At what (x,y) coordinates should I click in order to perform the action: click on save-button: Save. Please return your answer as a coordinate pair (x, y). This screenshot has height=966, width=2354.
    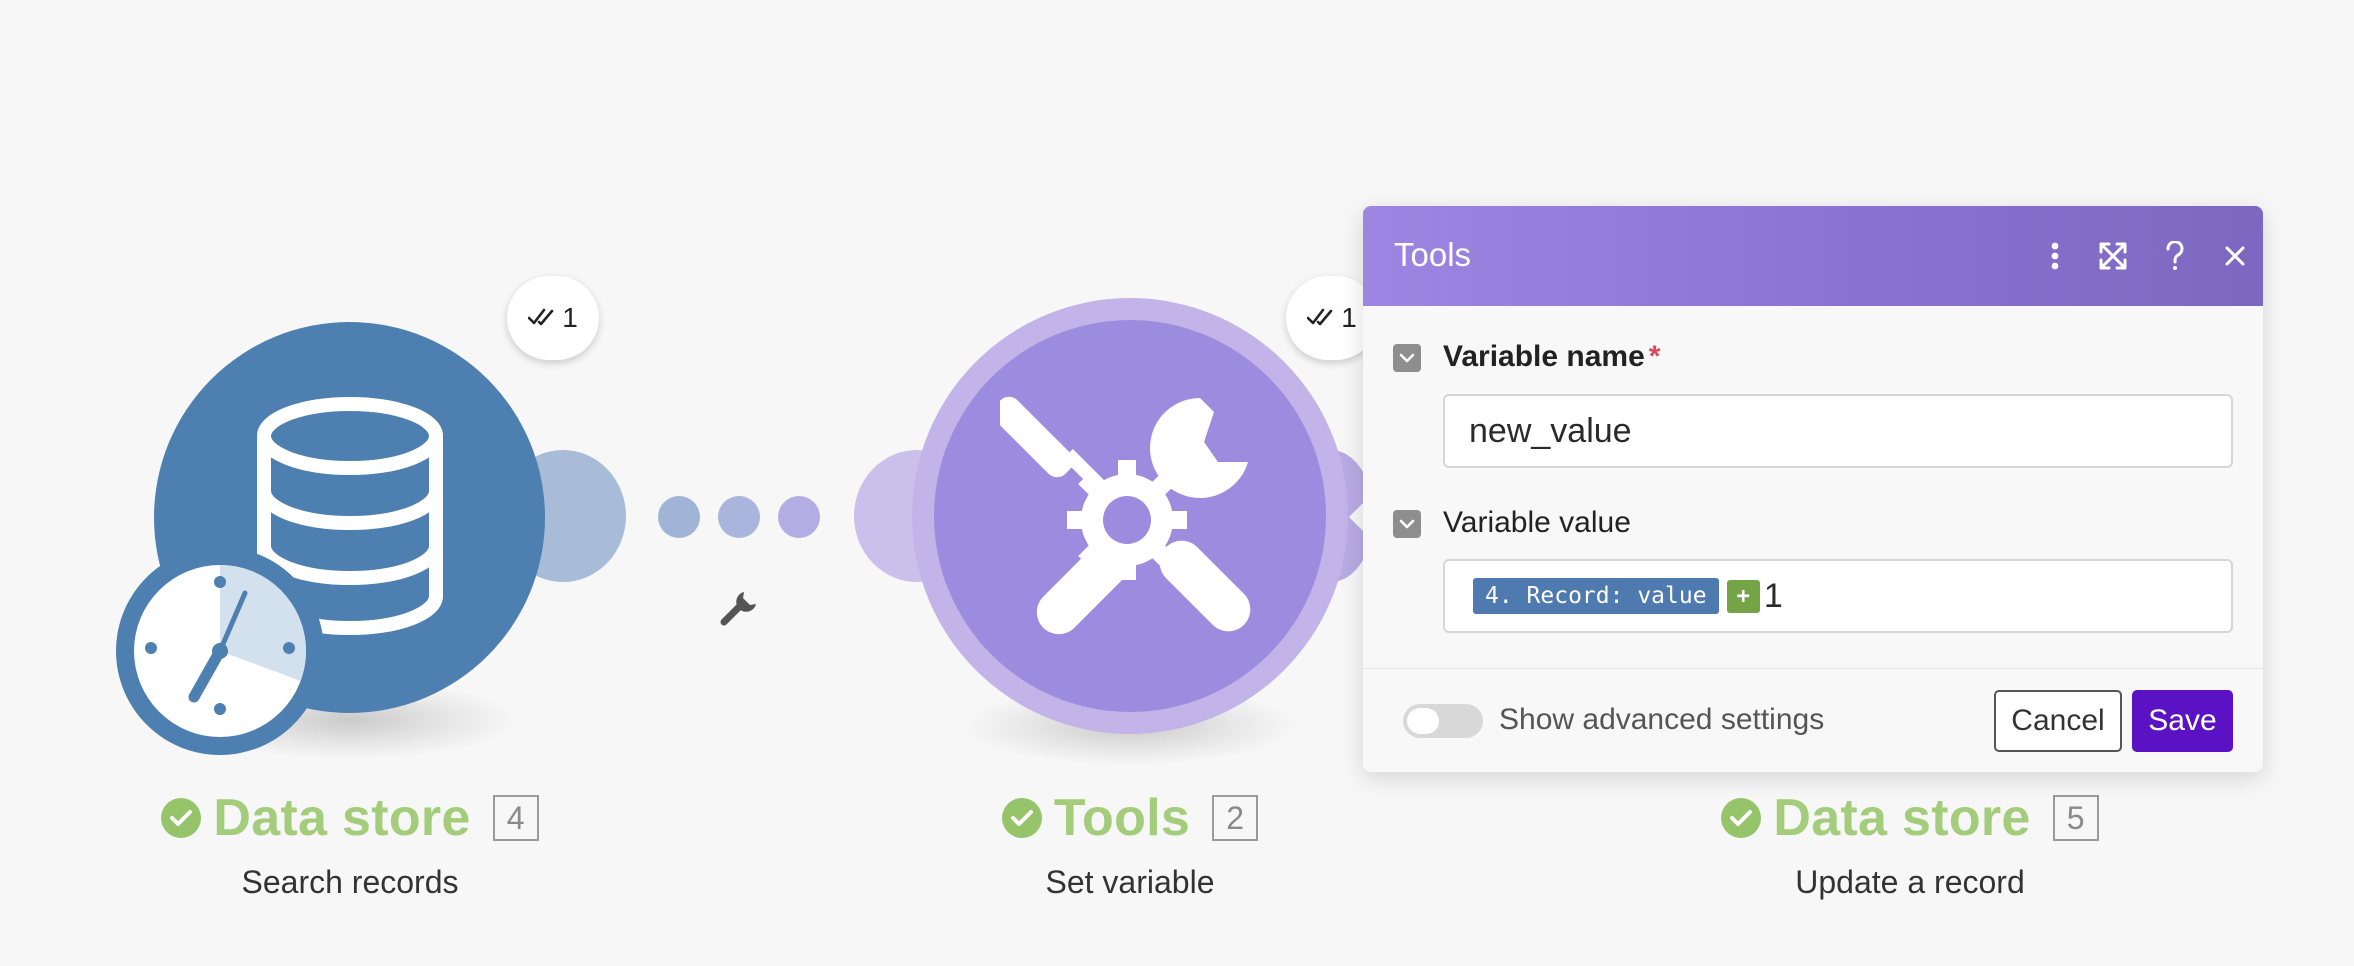
    Looking at the image, I should click on (2182, 721).